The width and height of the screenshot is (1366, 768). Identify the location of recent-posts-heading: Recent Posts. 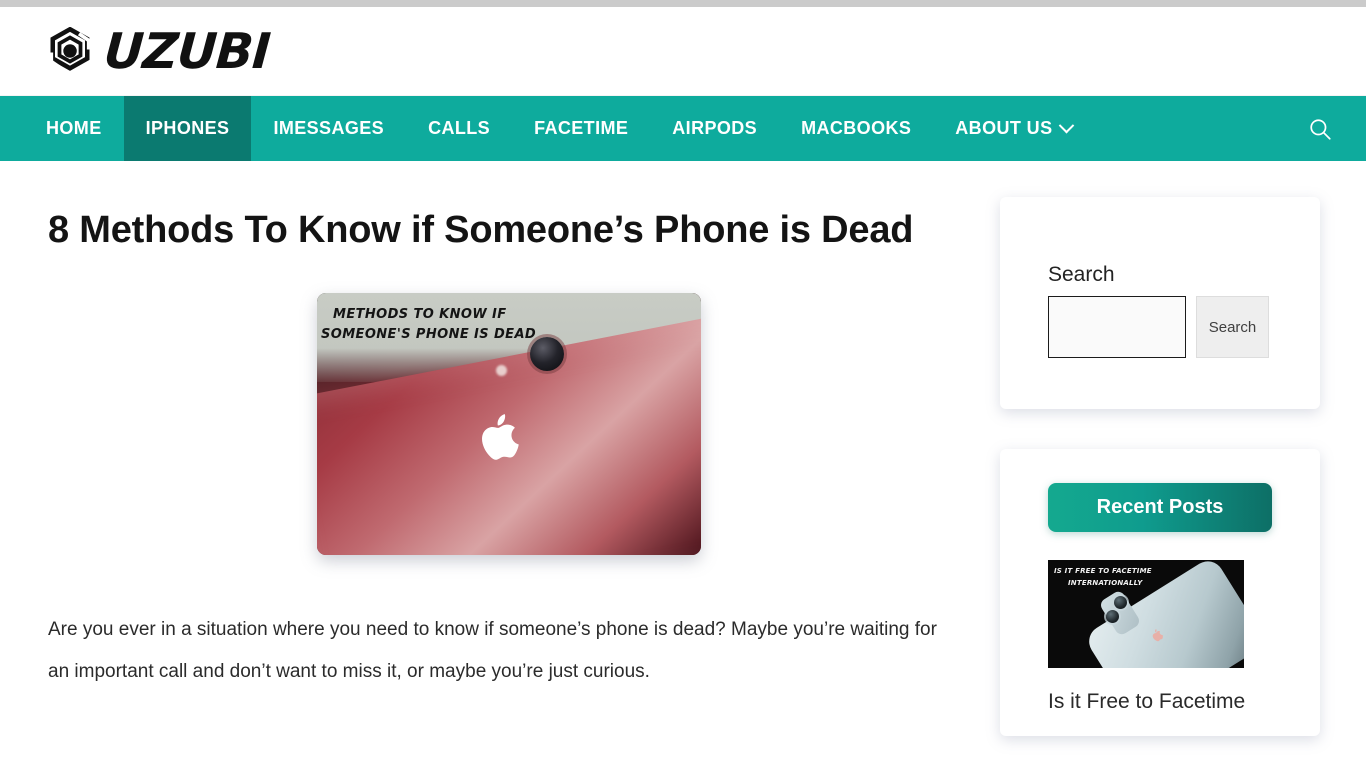
(1160, 507).